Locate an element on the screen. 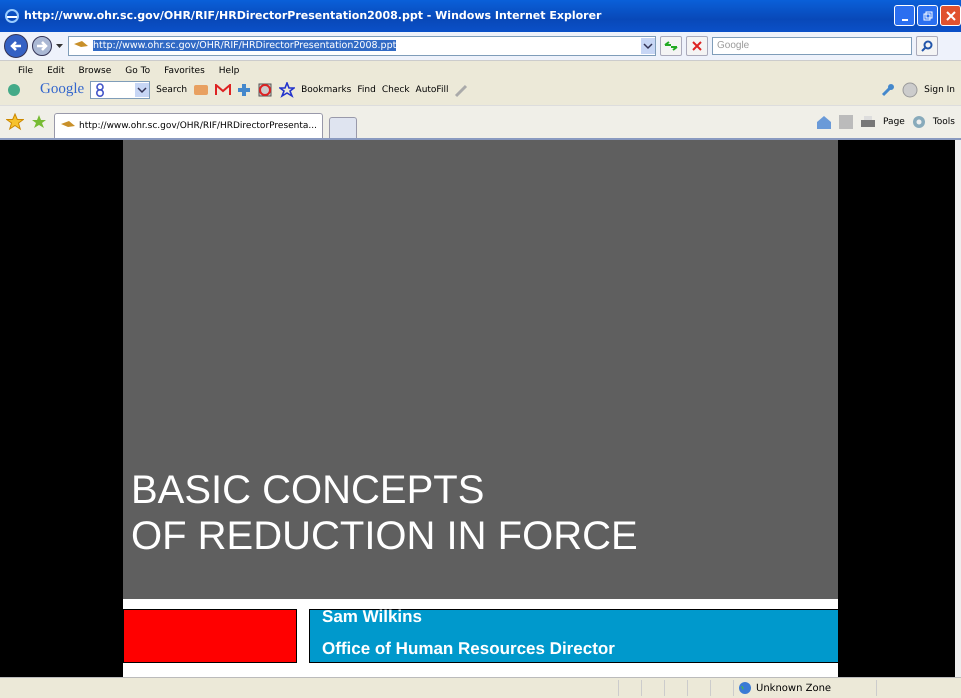  autofill-button: AutoFill is located at coordinates (432, 89).